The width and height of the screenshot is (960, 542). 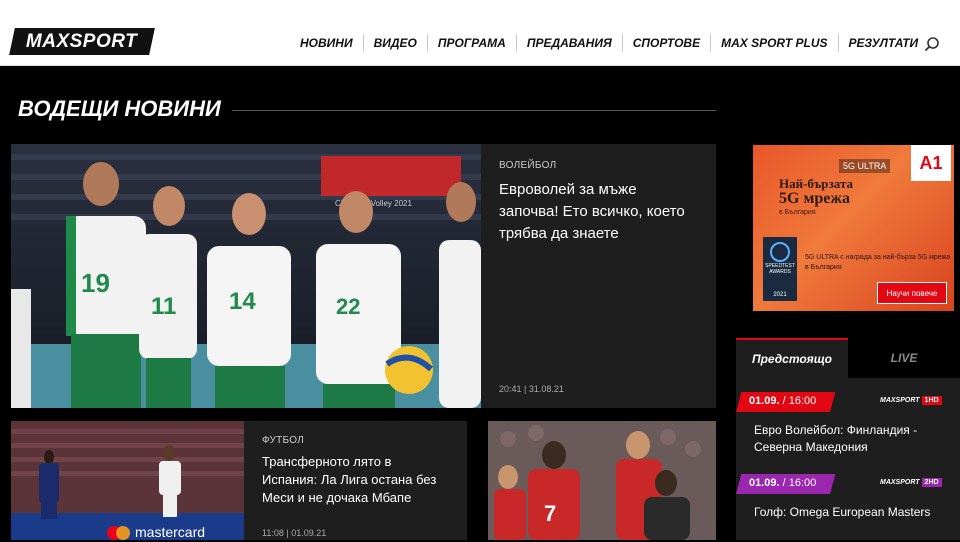 I want to click on title-divider, so click(x=474, y=110).